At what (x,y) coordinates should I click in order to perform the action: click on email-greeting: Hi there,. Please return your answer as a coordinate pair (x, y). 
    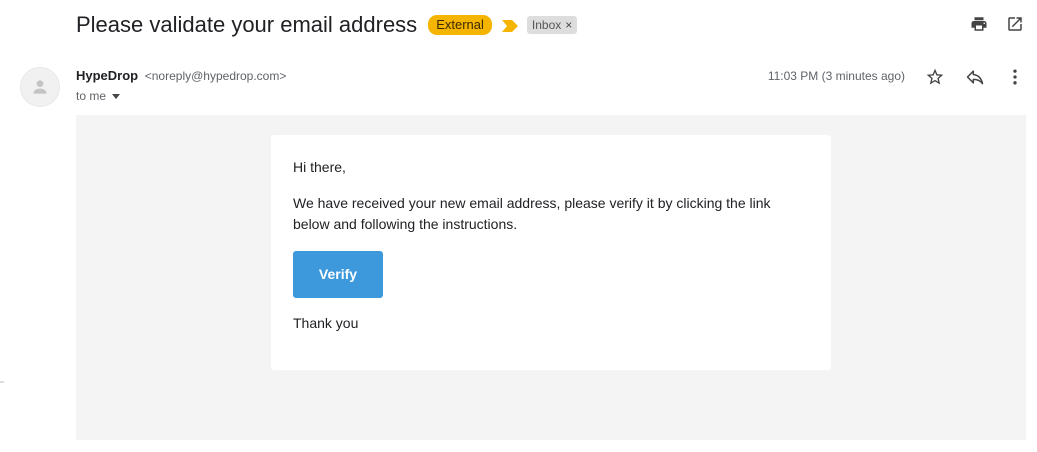
    Looking at the image, I should click on (319, 167).